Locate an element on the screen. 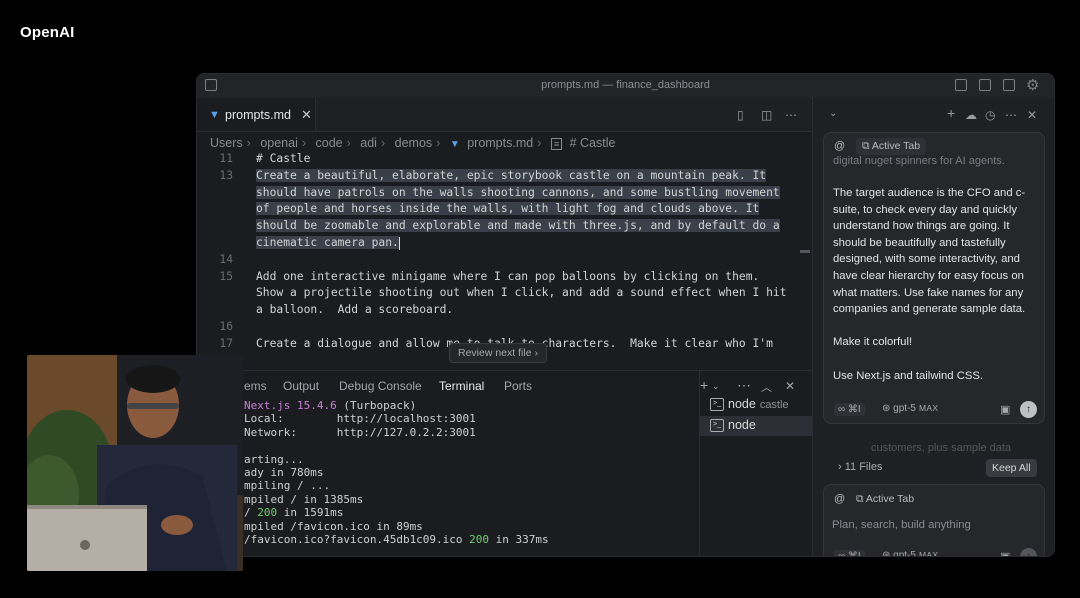  presenter-video is located at coordinates (135, 463).